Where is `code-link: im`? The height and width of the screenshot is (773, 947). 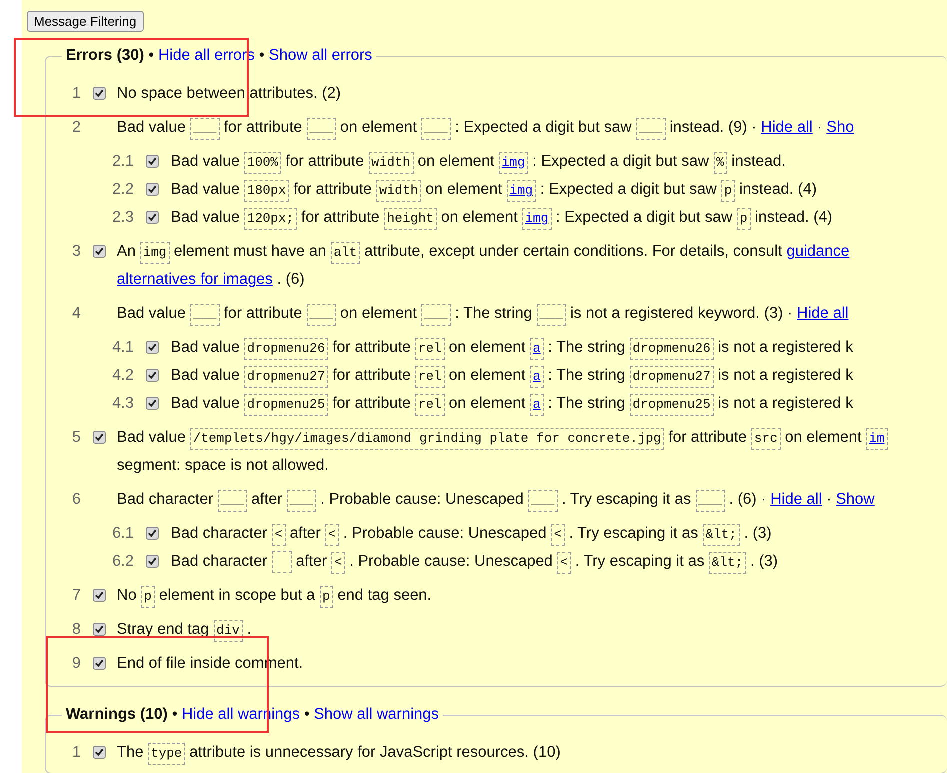 code-link: im is located at coordinates (877, 439).